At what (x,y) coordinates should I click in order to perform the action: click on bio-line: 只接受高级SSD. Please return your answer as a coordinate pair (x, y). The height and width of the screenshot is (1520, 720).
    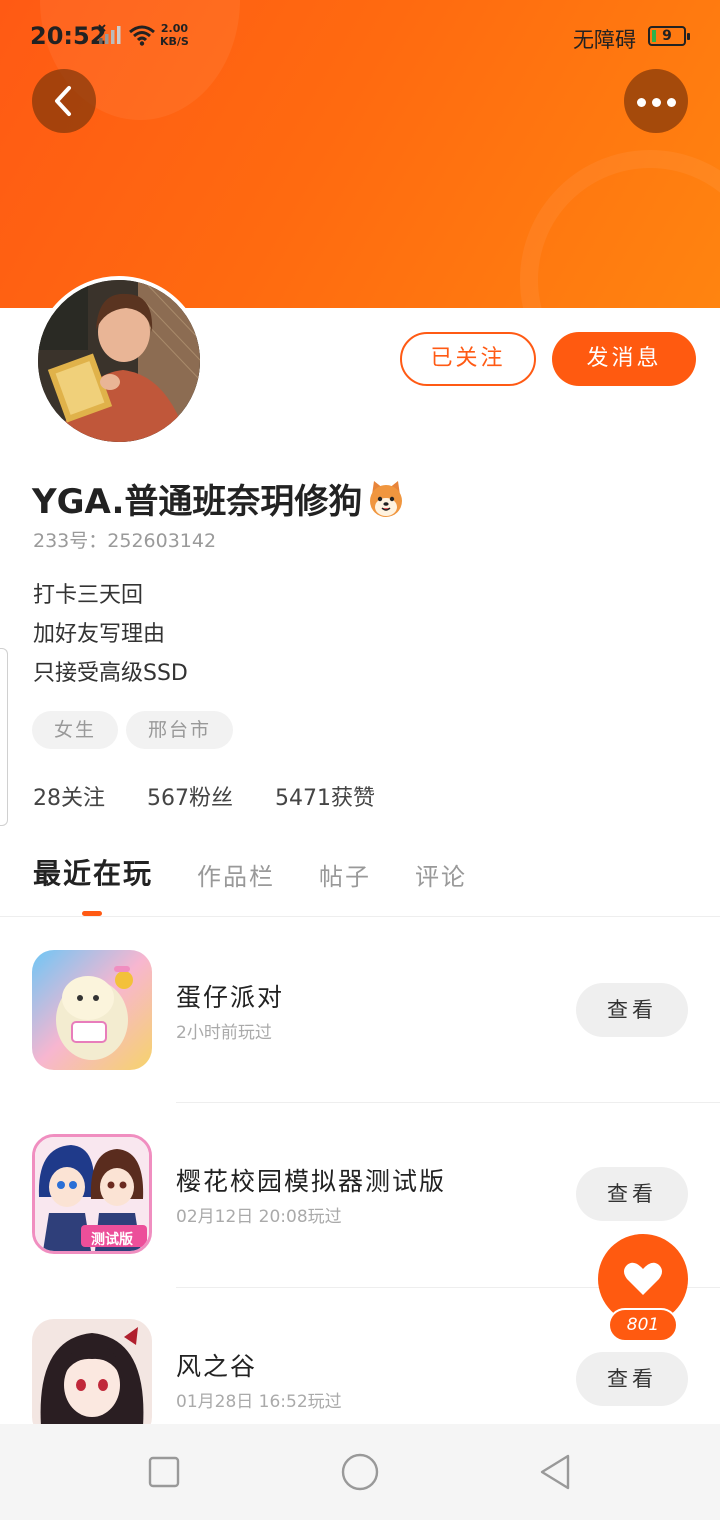
    Looking at the image, I should click on (110, 673).